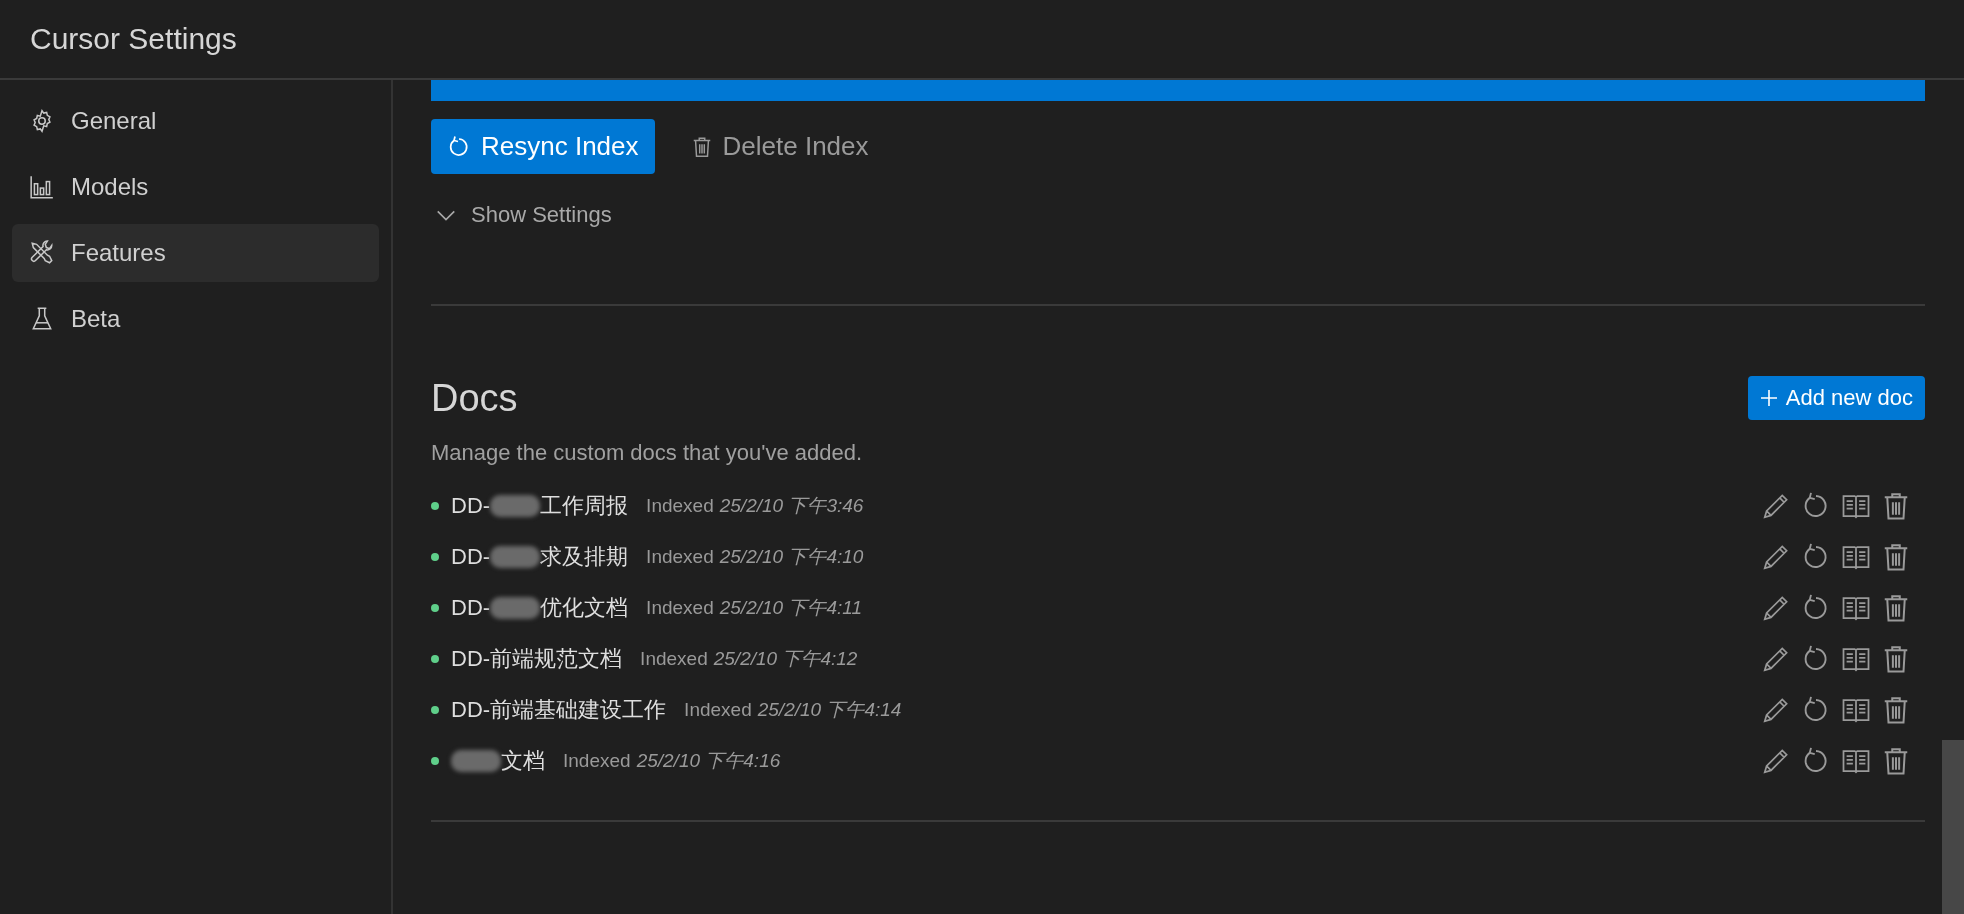 The height and width of the screenshot is (914, 1964). What do you see at coordinates (584, 556) in the screenshot?
I see `doc-name: 求及排期` at bounding box center [584, 556].